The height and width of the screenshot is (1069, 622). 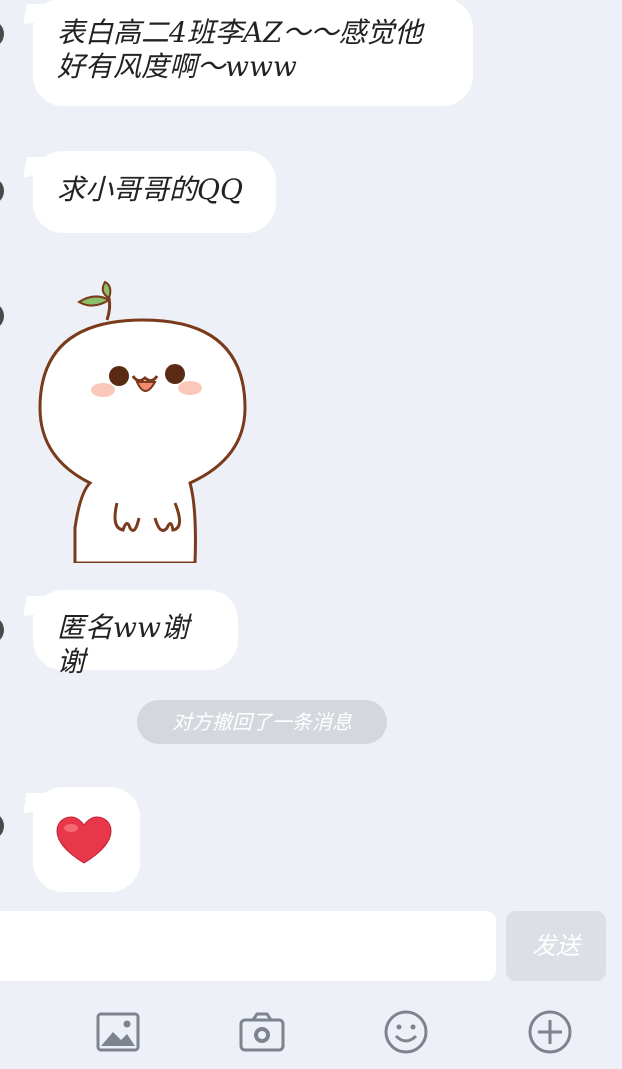 What do you see at coordinates (406, 1032) in the screenshot?
I see `emoji-icon` at bounding box center [406, 1032].